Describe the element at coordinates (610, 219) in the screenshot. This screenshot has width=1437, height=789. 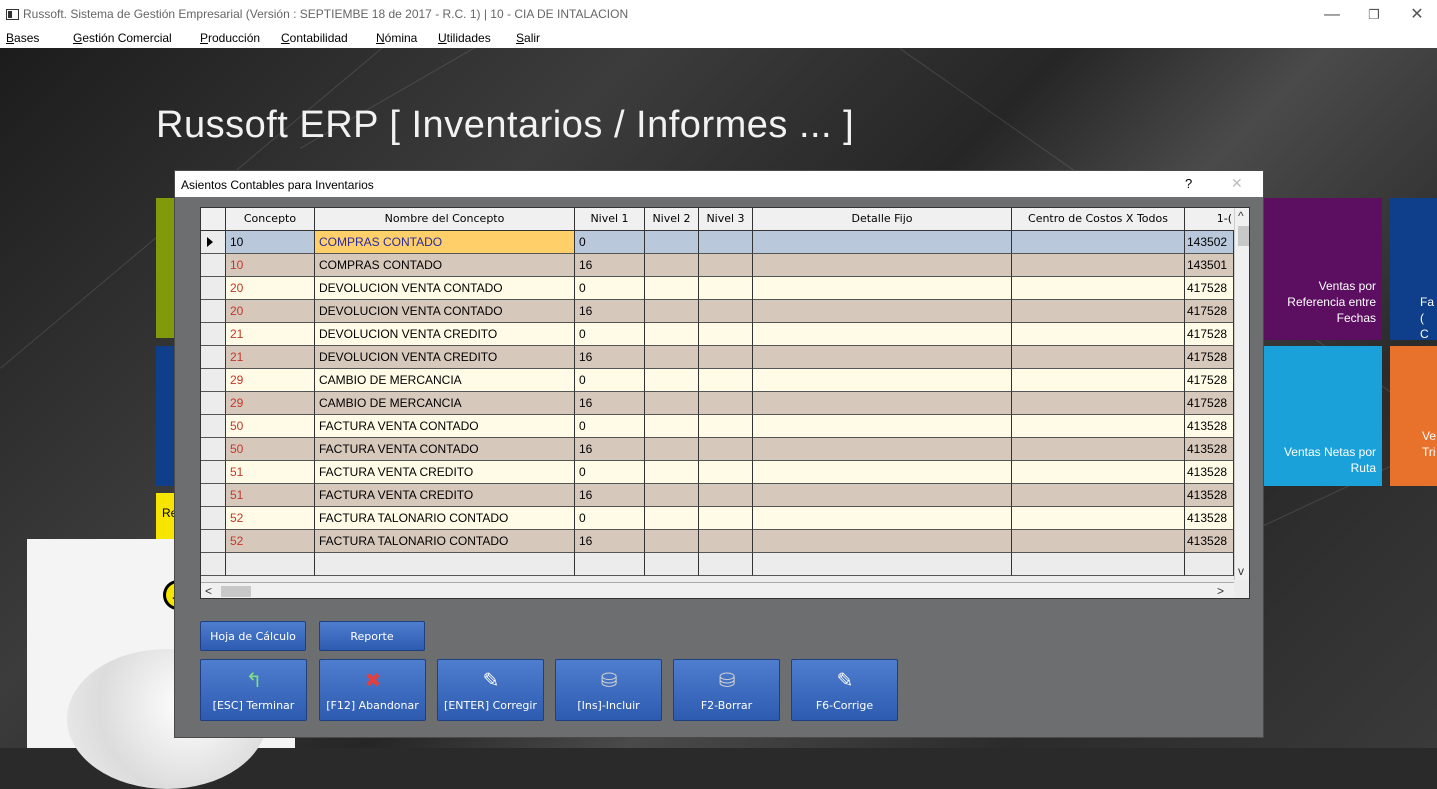
I see `column-header-nivel1: Nivel 1` at that location.